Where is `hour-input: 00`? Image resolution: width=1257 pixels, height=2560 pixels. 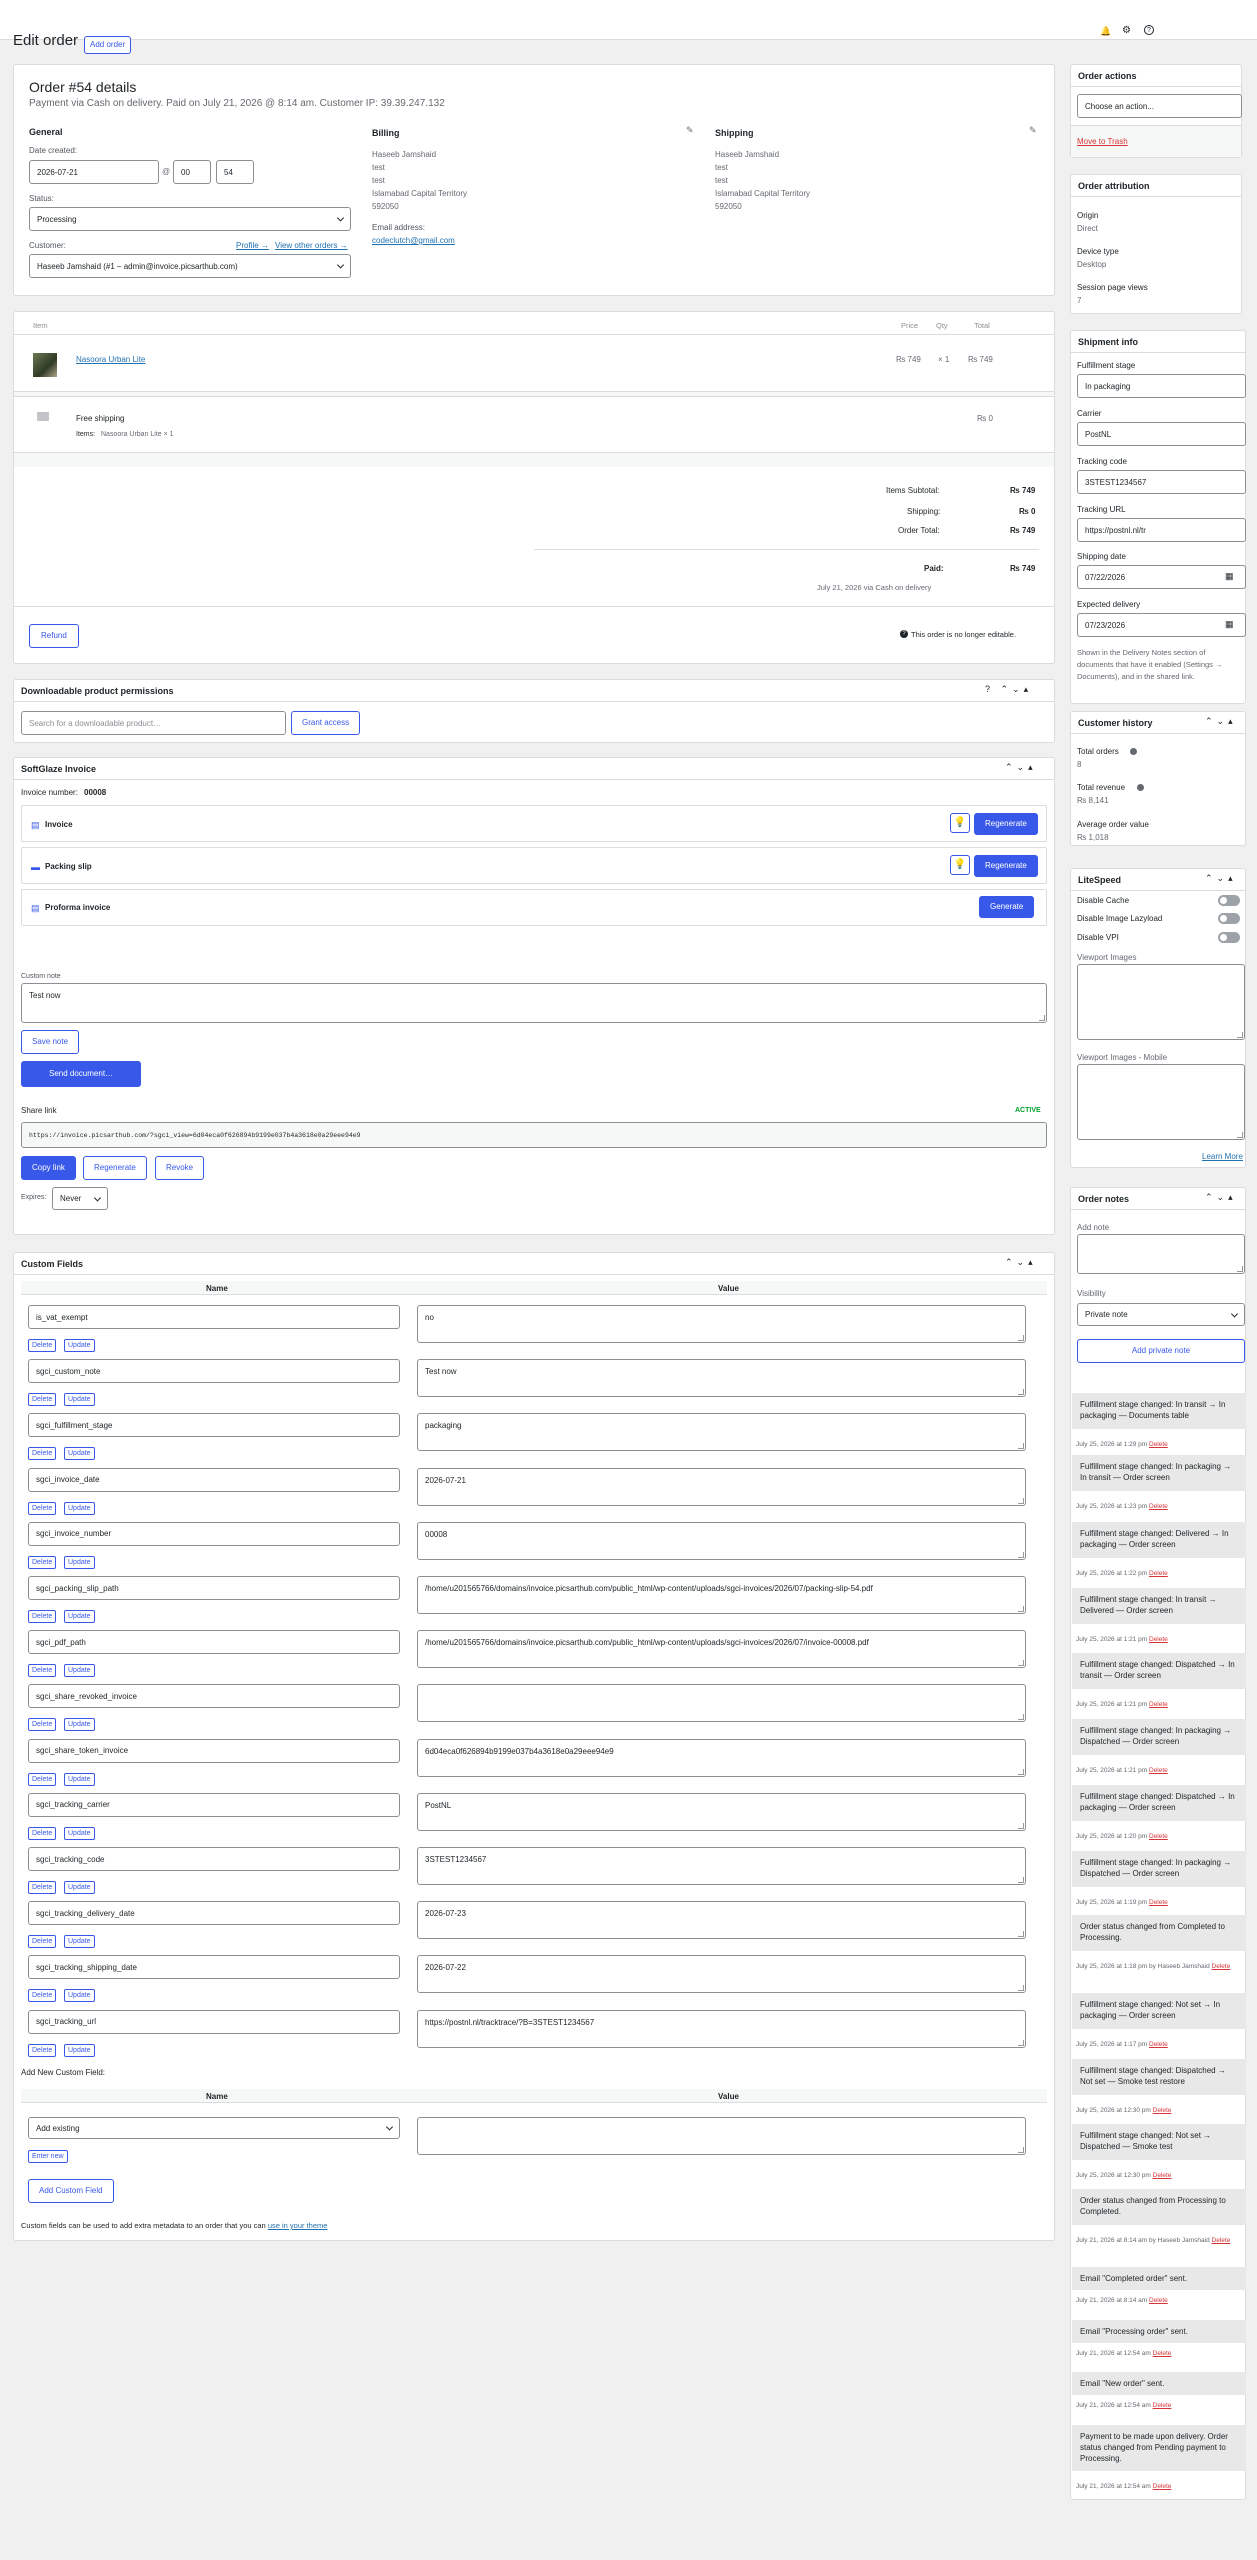
hour-input: 00 is located at coordinates (192, 172).